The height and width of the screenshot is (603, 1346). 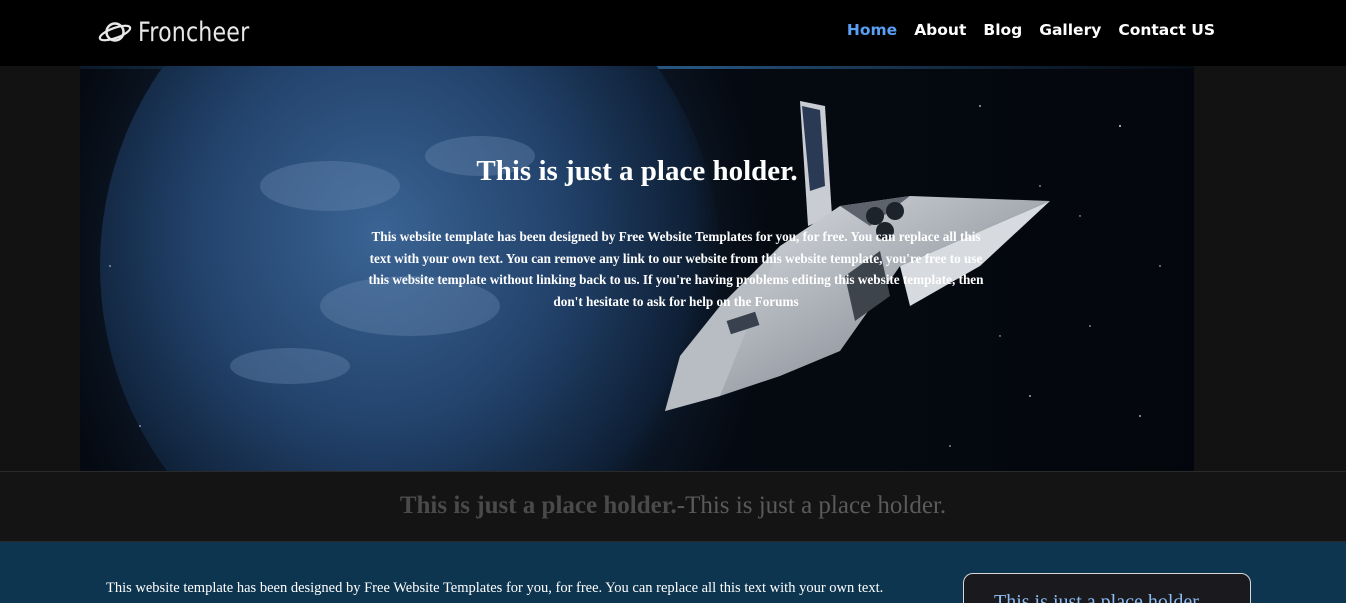 I want to click on nav-contact: Contact US, so click(x=1166, y=30).